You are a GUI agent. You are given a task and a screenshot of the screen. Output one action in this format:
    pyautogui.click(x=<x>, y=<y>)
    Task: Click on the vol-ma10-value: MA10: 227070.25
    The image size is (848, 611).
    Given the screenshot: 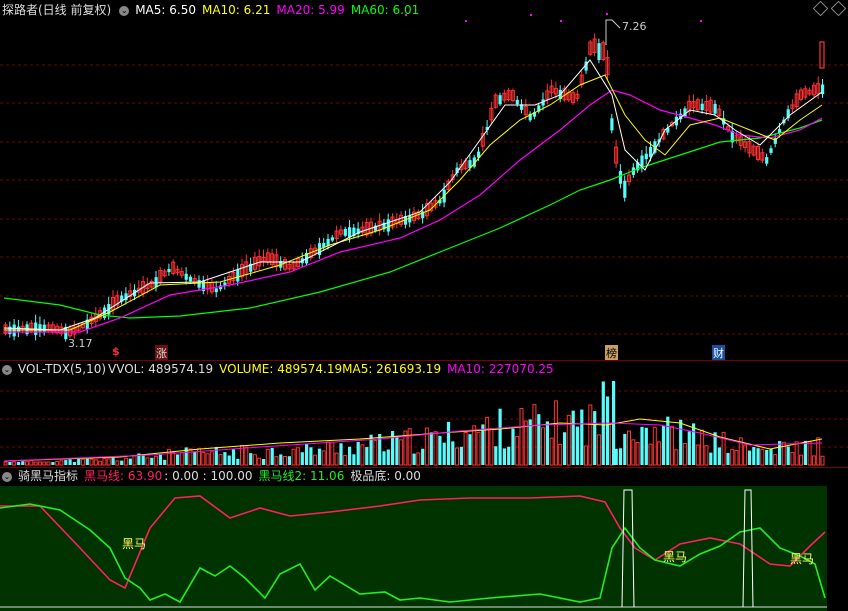 What is the action you would take?
    pyautogui.click(x=500, y=369)
    